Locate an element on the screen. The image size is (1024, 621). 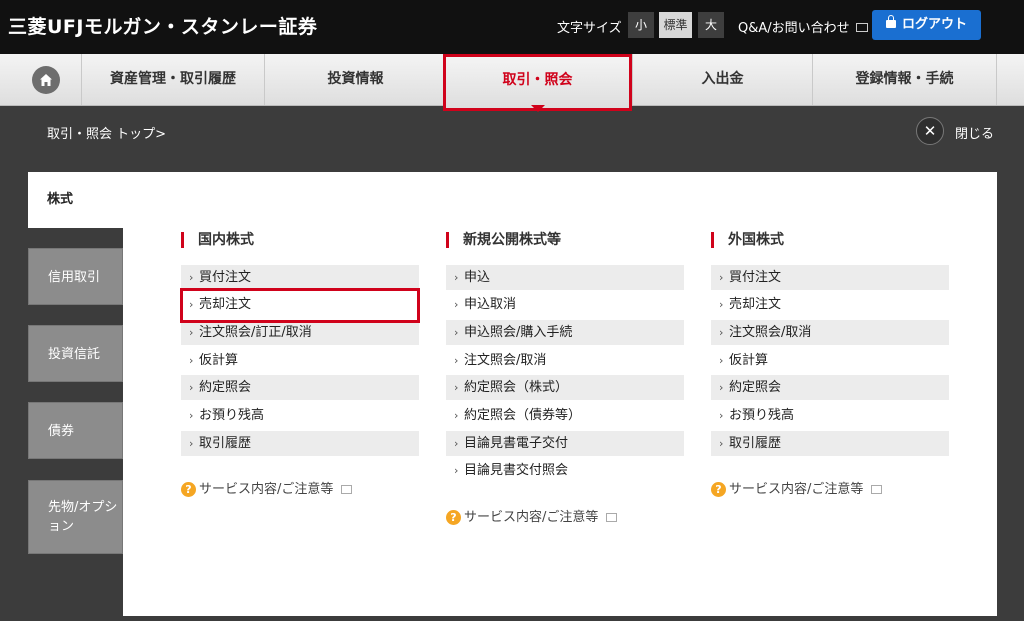
nav-asset-management: 資産管理・取引履歴 is located at coordinates (172, 79).